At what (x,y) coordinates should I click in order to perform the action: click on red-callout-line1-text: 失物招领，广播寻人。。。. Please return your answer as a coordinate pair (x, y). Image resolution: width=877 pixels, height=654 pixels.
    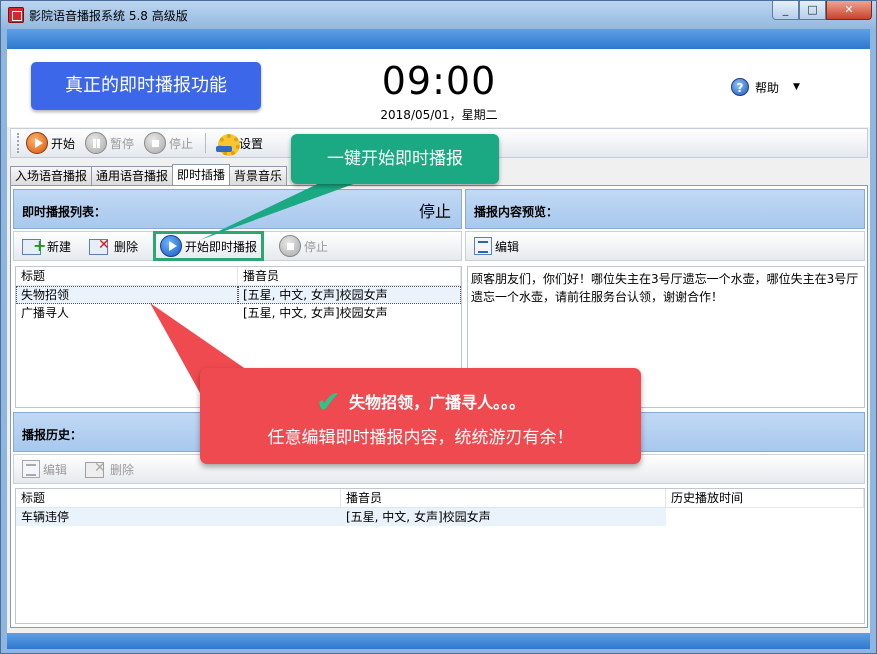
    Looking at the image, I should click on (437, 402).